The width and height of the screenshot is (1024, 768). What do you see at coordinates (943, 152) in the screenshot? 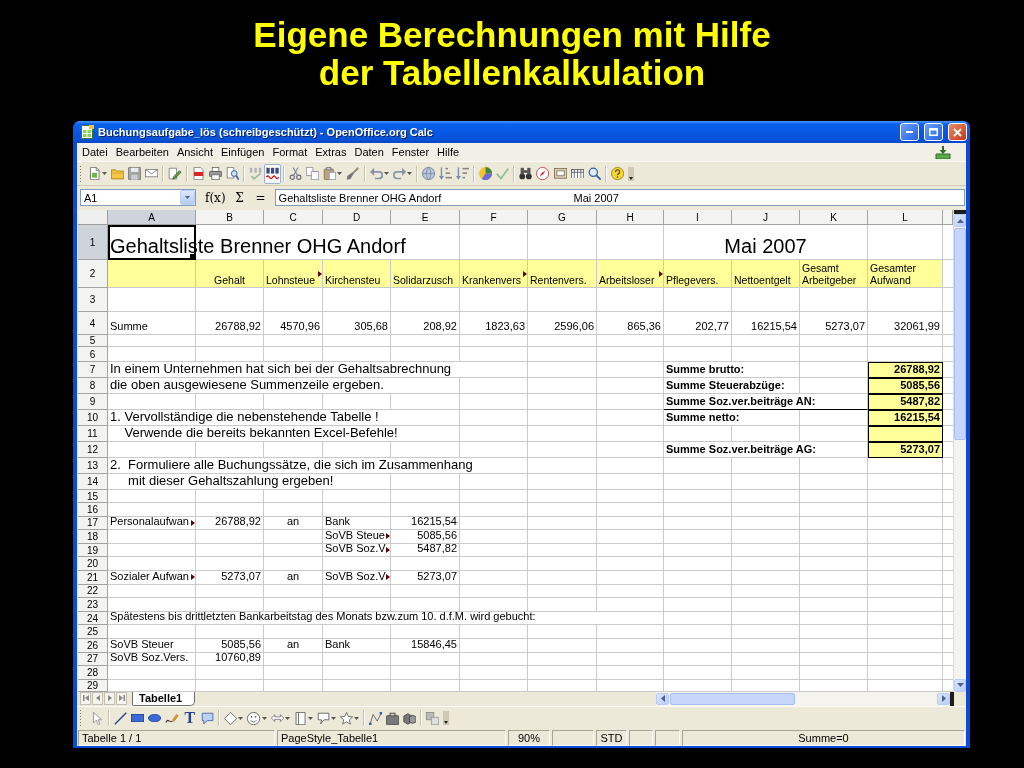
I see `update-button` at bounding box center [943, 152].